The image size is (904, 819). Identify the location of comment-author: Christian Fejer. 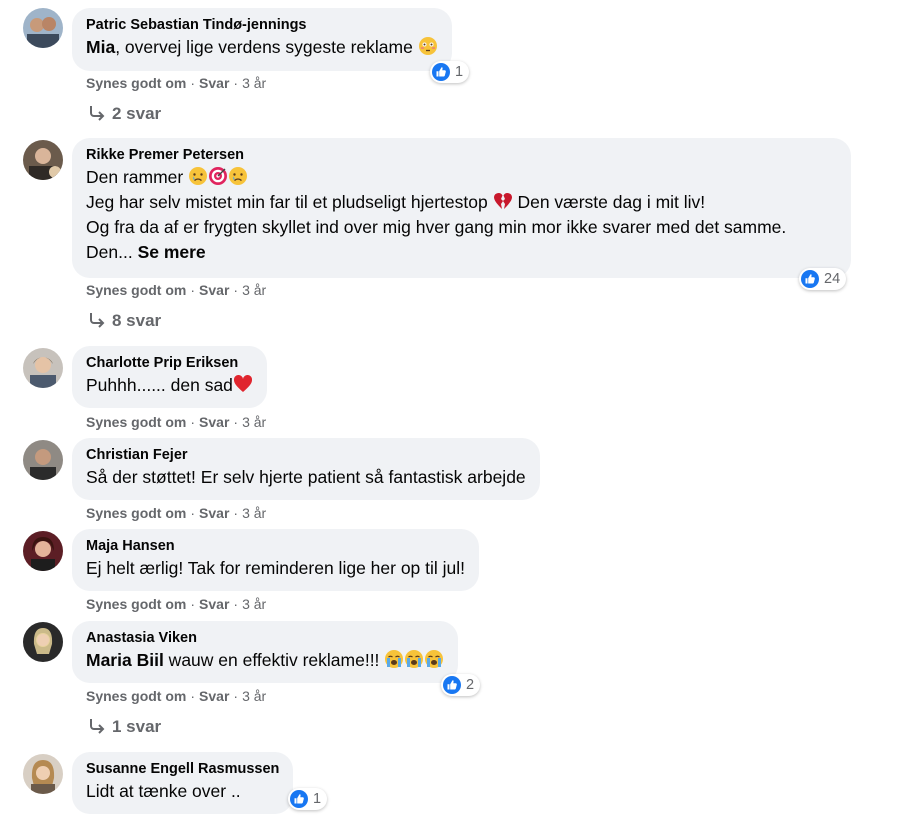
(306, 455).